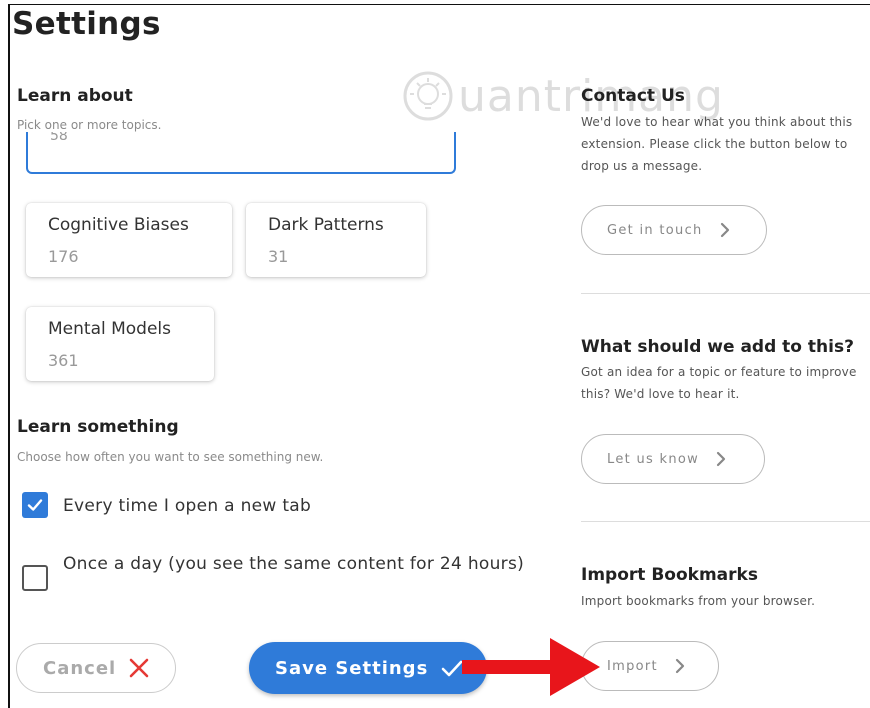  I want to click on save-settings-button: Save Settings, so click(368, 668).